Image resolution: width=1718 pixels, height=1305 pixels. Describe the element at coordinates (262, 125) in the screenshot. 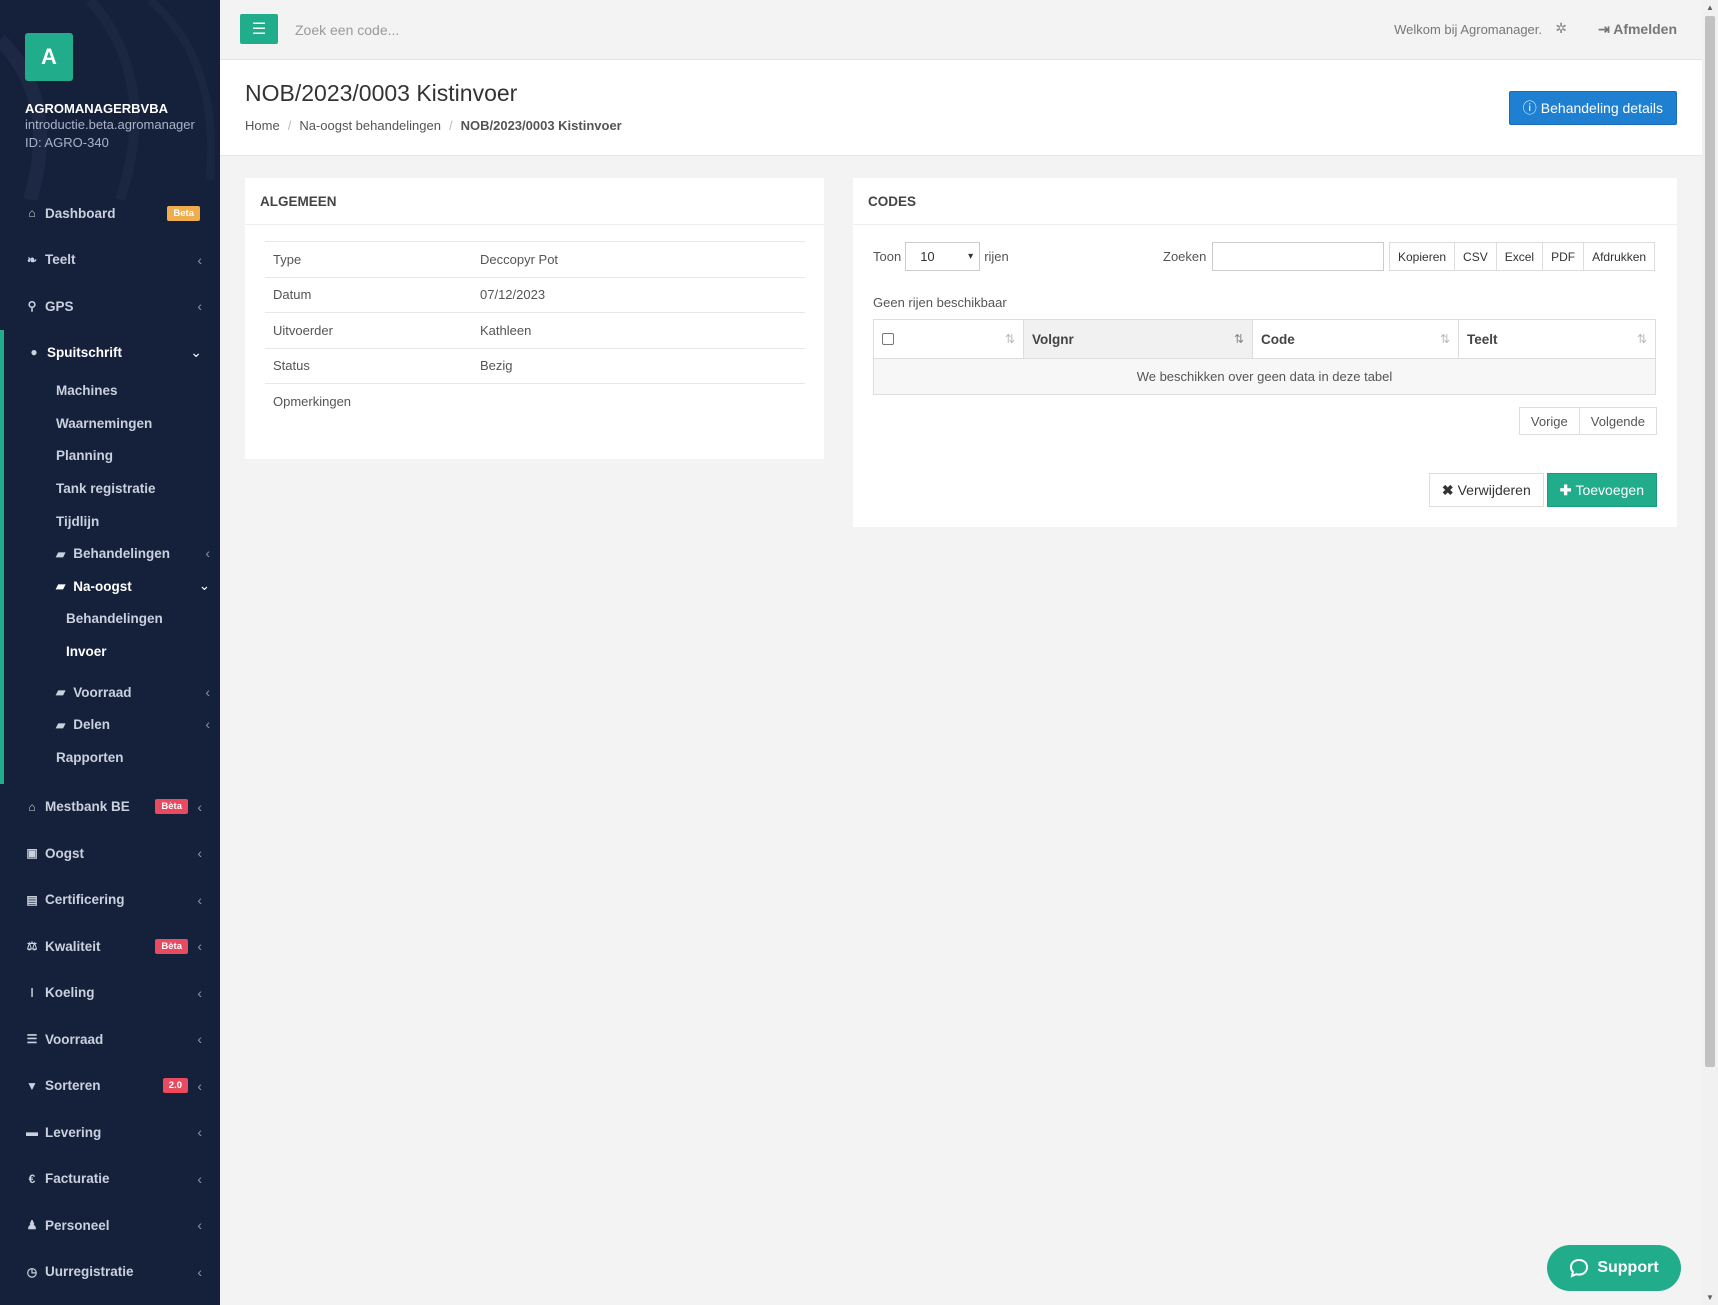

I see `breadcrumb-home: Home` at that location.